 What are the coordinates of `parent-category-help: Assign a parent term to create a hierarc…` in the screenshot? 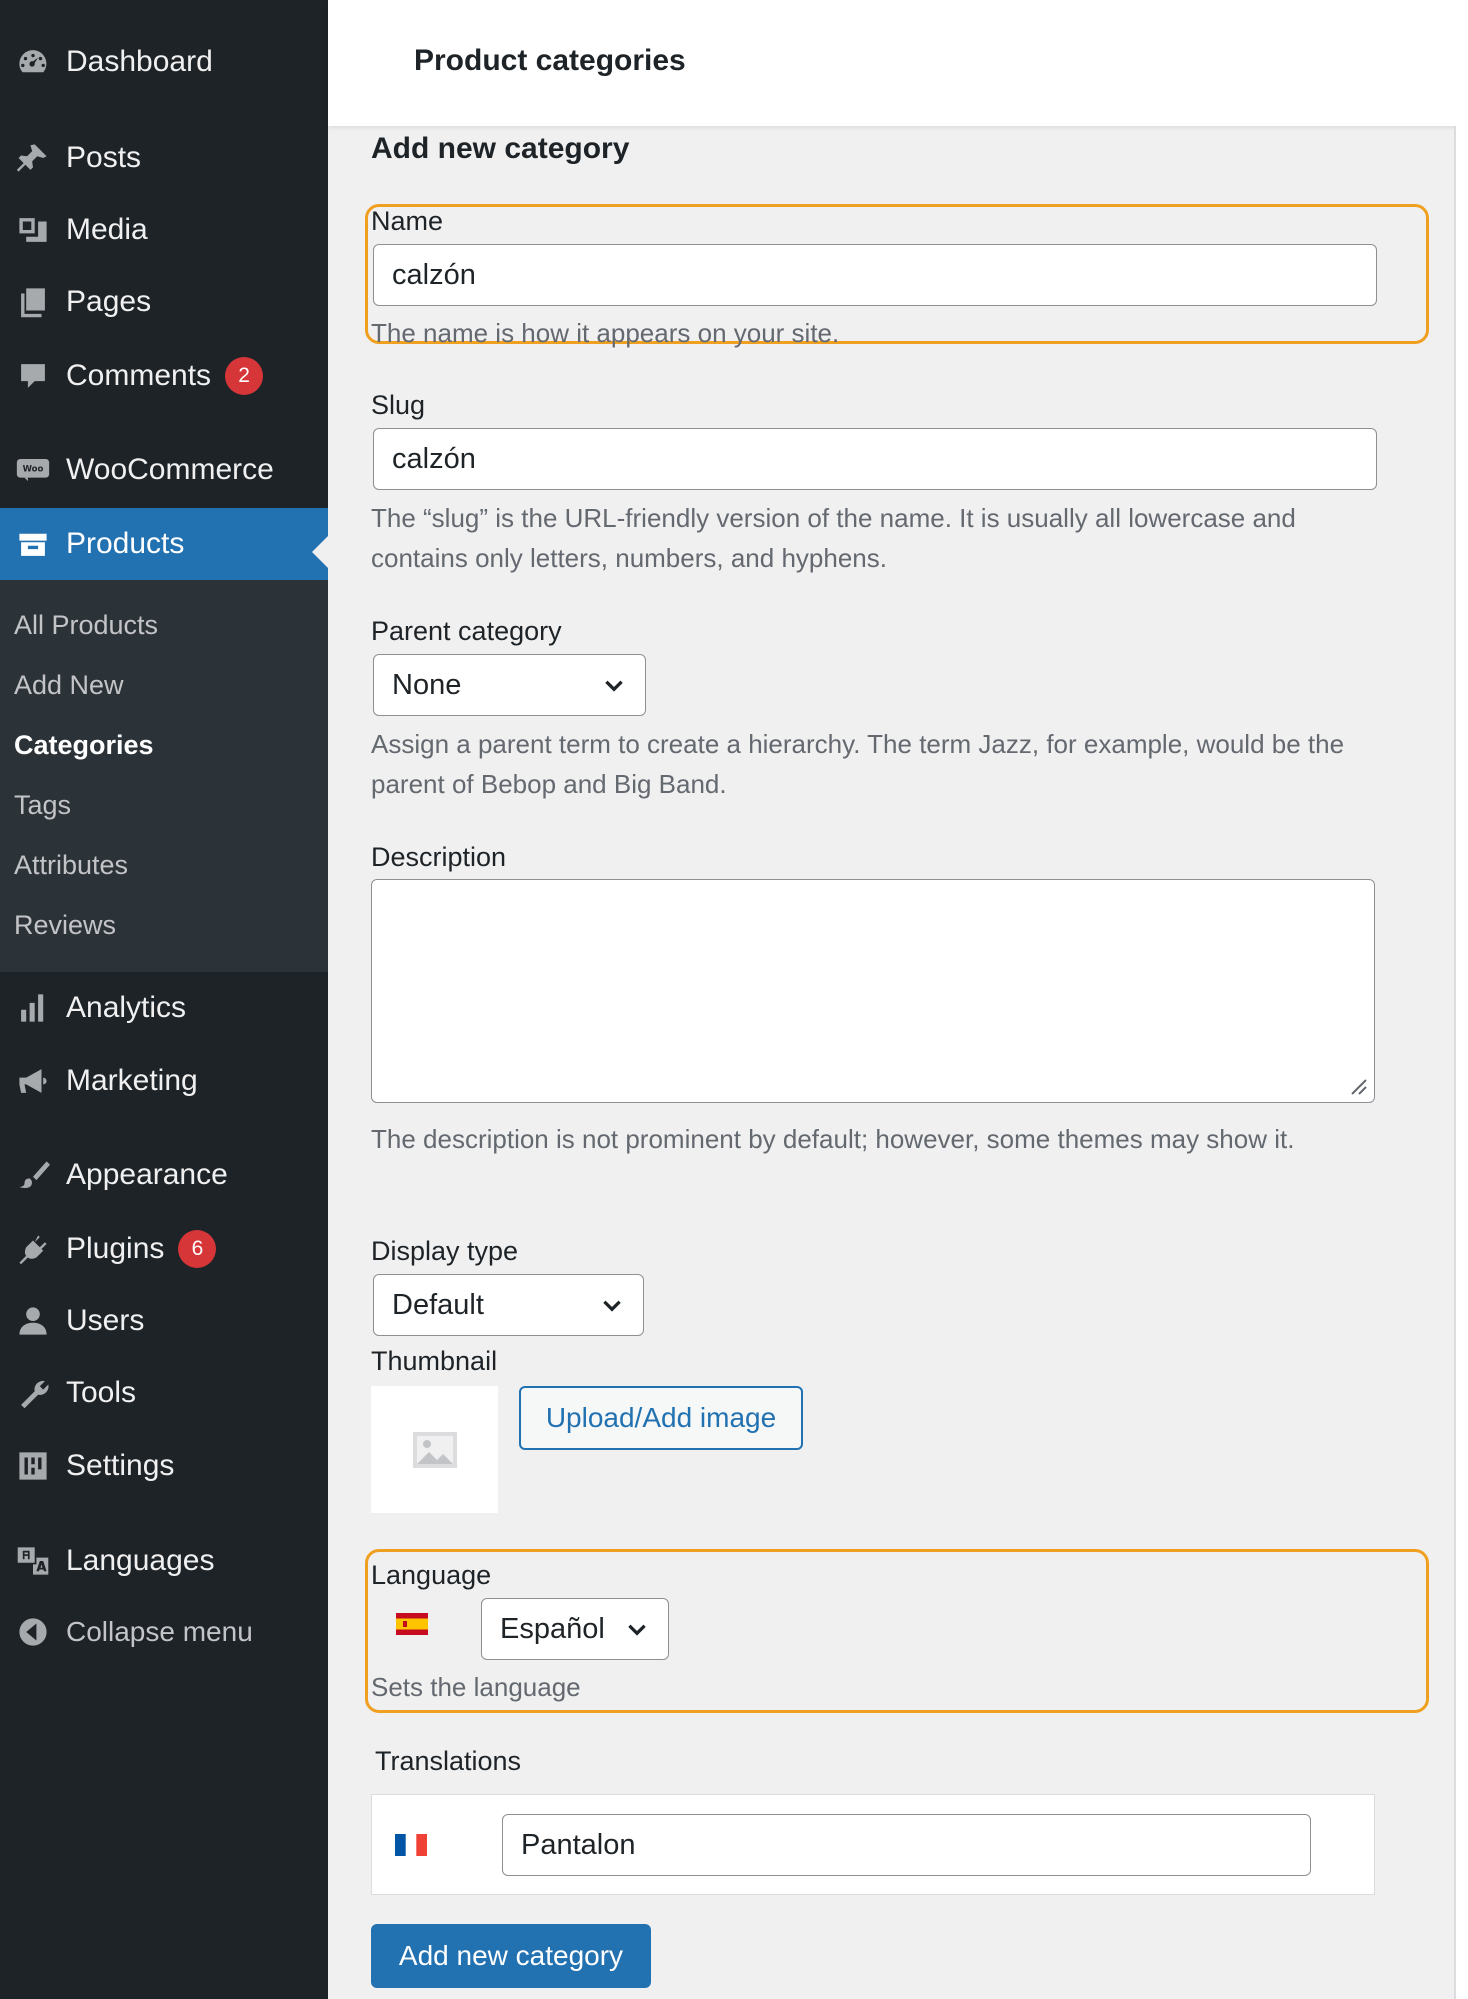 It's located at (858, 764).